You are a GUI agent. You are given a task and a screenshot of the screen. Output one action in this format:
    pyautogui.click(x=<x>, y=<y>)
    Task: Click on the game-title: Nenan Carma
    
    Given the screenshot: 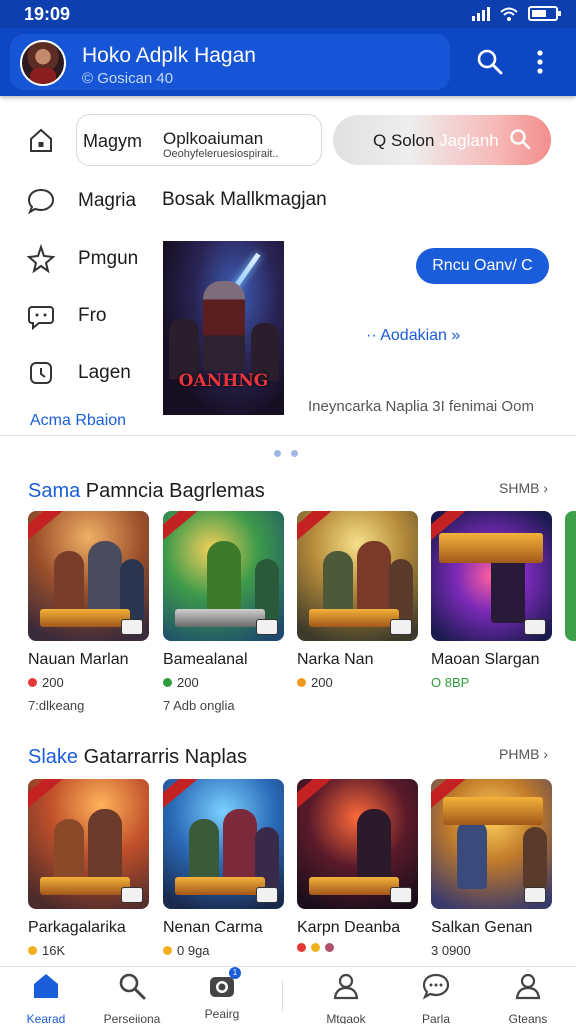 What is the action you would take?
    pyautogui.click(x=213, y=927)
    